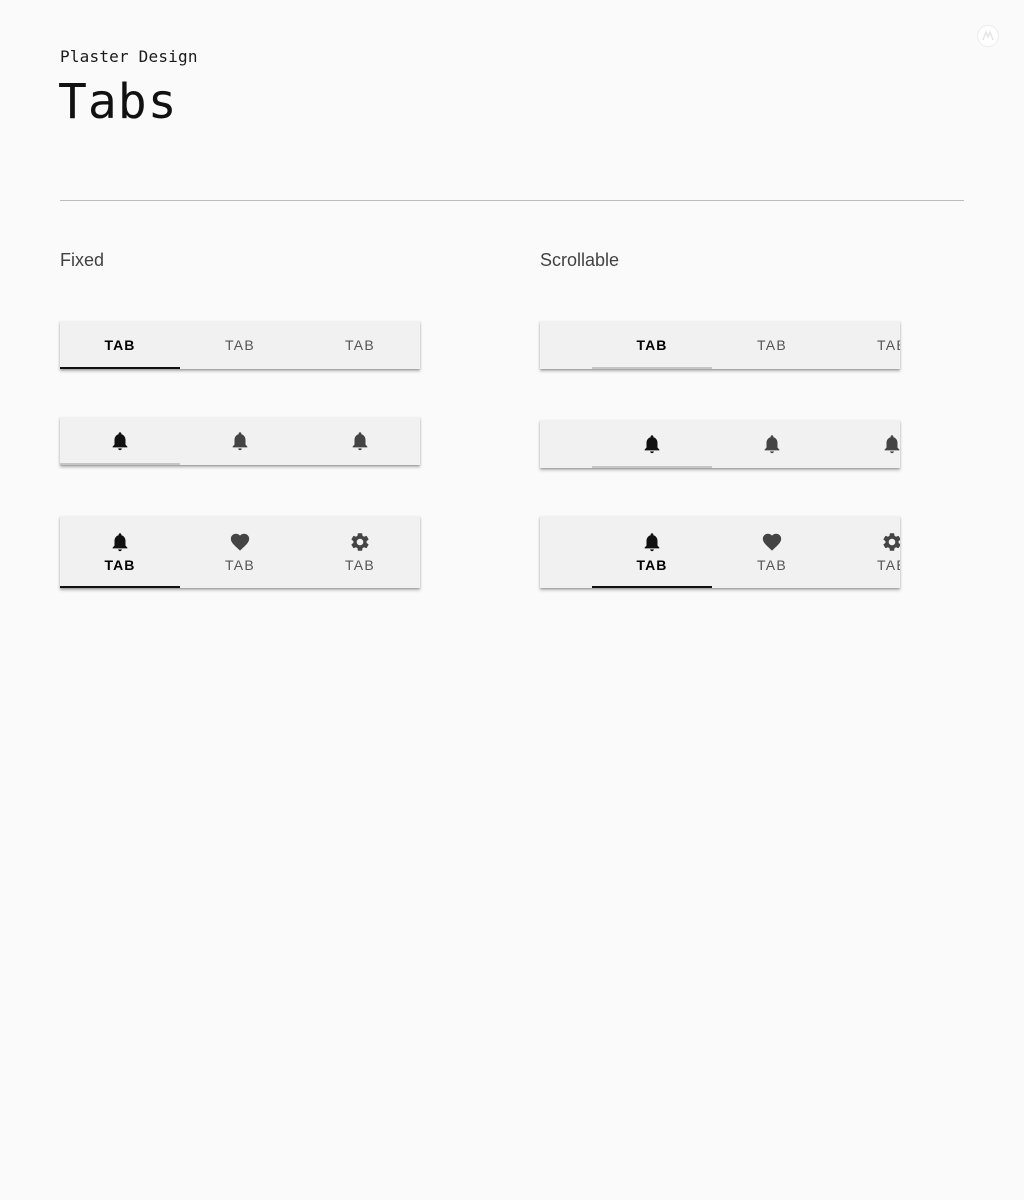 The height and width of the screenshot is (1200, 1024). Describe the element at coordinates (580, 260) in the screenshot. I see `scrollable-section-label: Scrollable` at that location.